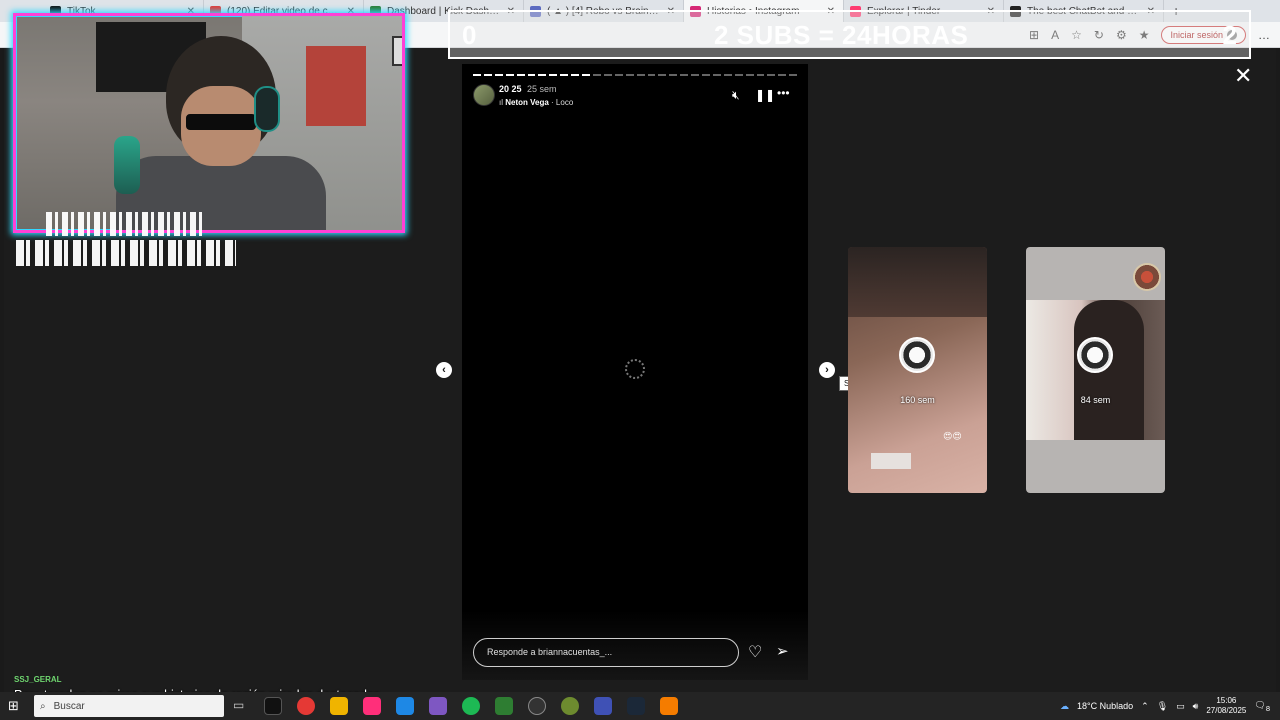 The width and height of the screenshot is (1280, 720). What do you see at coordinates (510, 89) in the screenshot?
I see `story-username: 20 25` at bounding box center [510, 89].